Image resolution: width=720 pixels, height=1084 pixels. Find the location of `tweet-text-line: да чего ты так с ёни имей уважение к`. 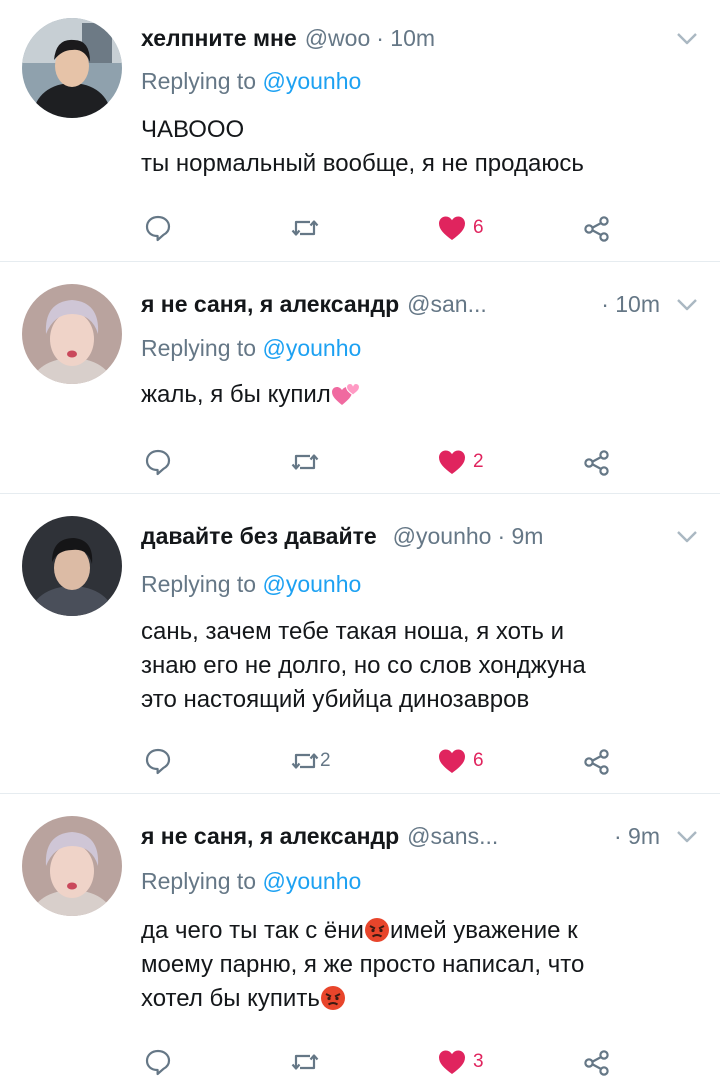

tweet-text-line: да чего ты так с ёни имей уважение к is located at coordinates (410, 931).